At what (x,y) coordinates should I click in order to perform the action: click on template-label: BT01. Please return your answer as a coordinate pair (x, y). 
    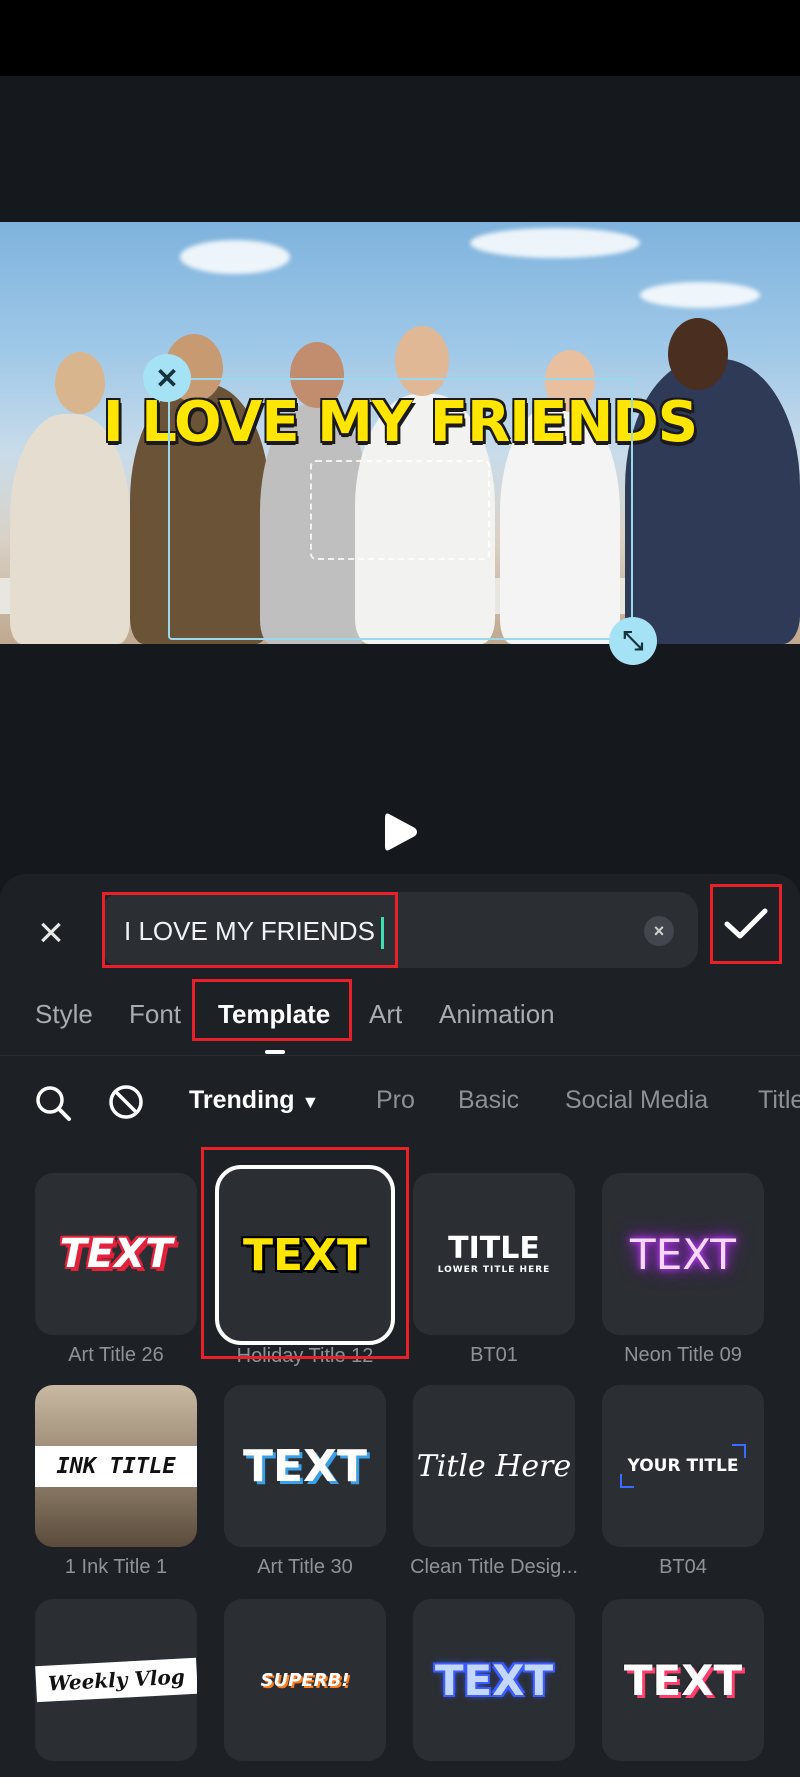
    Looking at the image, I should click on (494, 1355).